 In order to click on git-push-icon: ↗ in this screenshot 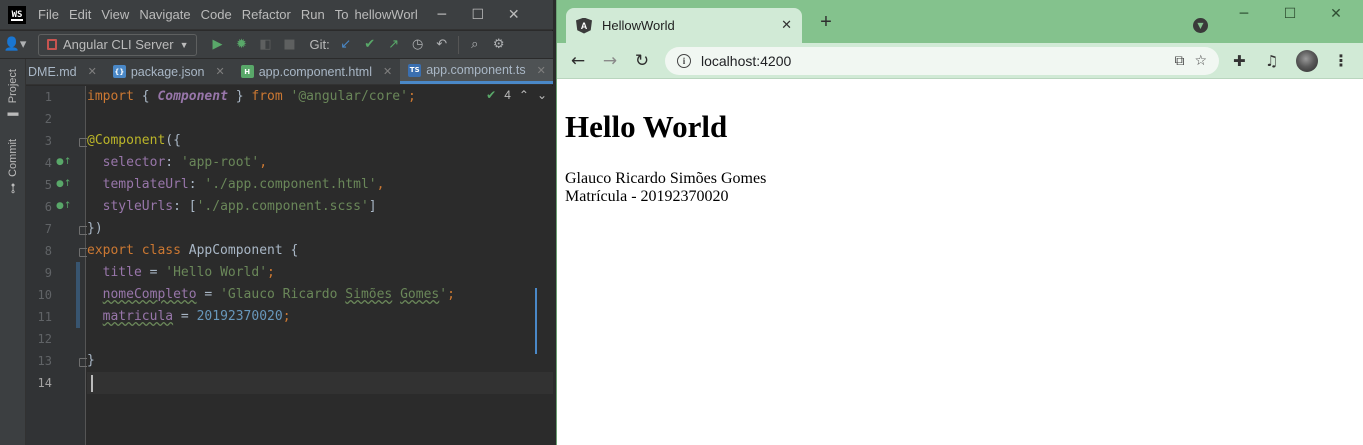, I will do `click(394, 45)`.